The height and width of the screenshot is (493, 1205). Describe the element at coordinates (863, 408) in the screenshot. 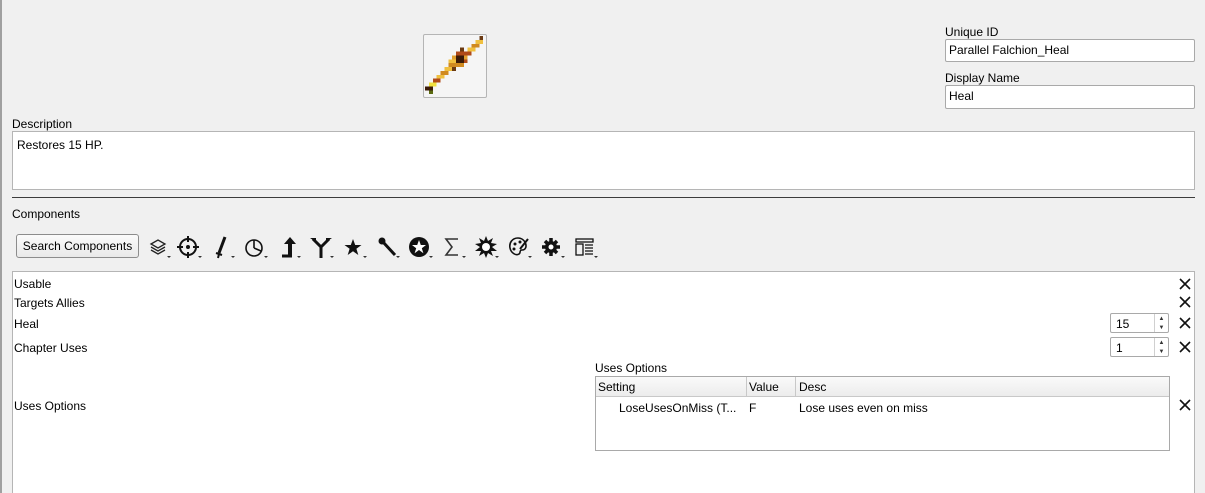

I see `desc-cell: Lose uses even on miss` at that location.